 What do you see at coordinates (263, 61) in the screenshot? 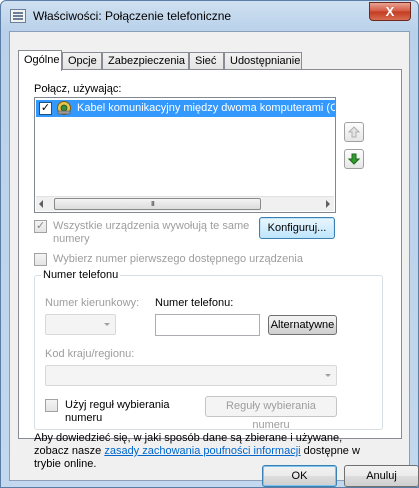
I see `tab-sharing: Udostępnianie` at bounding box center [263, 61].